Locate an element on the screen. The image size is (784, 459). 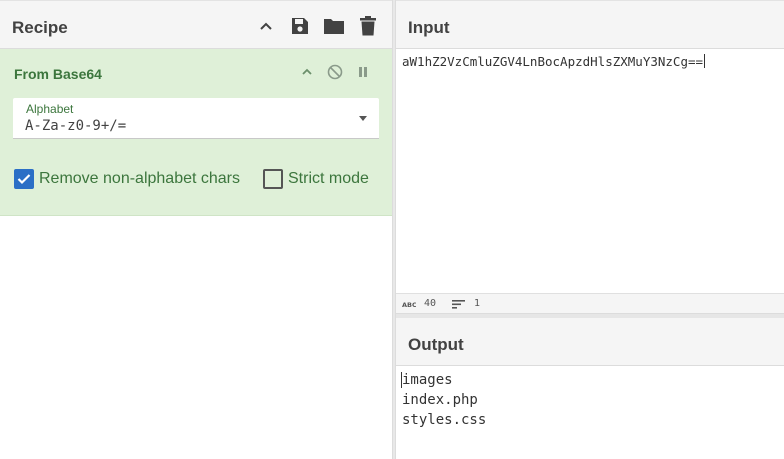
recipe-header: Recipe is located at coordinates (196, 24).